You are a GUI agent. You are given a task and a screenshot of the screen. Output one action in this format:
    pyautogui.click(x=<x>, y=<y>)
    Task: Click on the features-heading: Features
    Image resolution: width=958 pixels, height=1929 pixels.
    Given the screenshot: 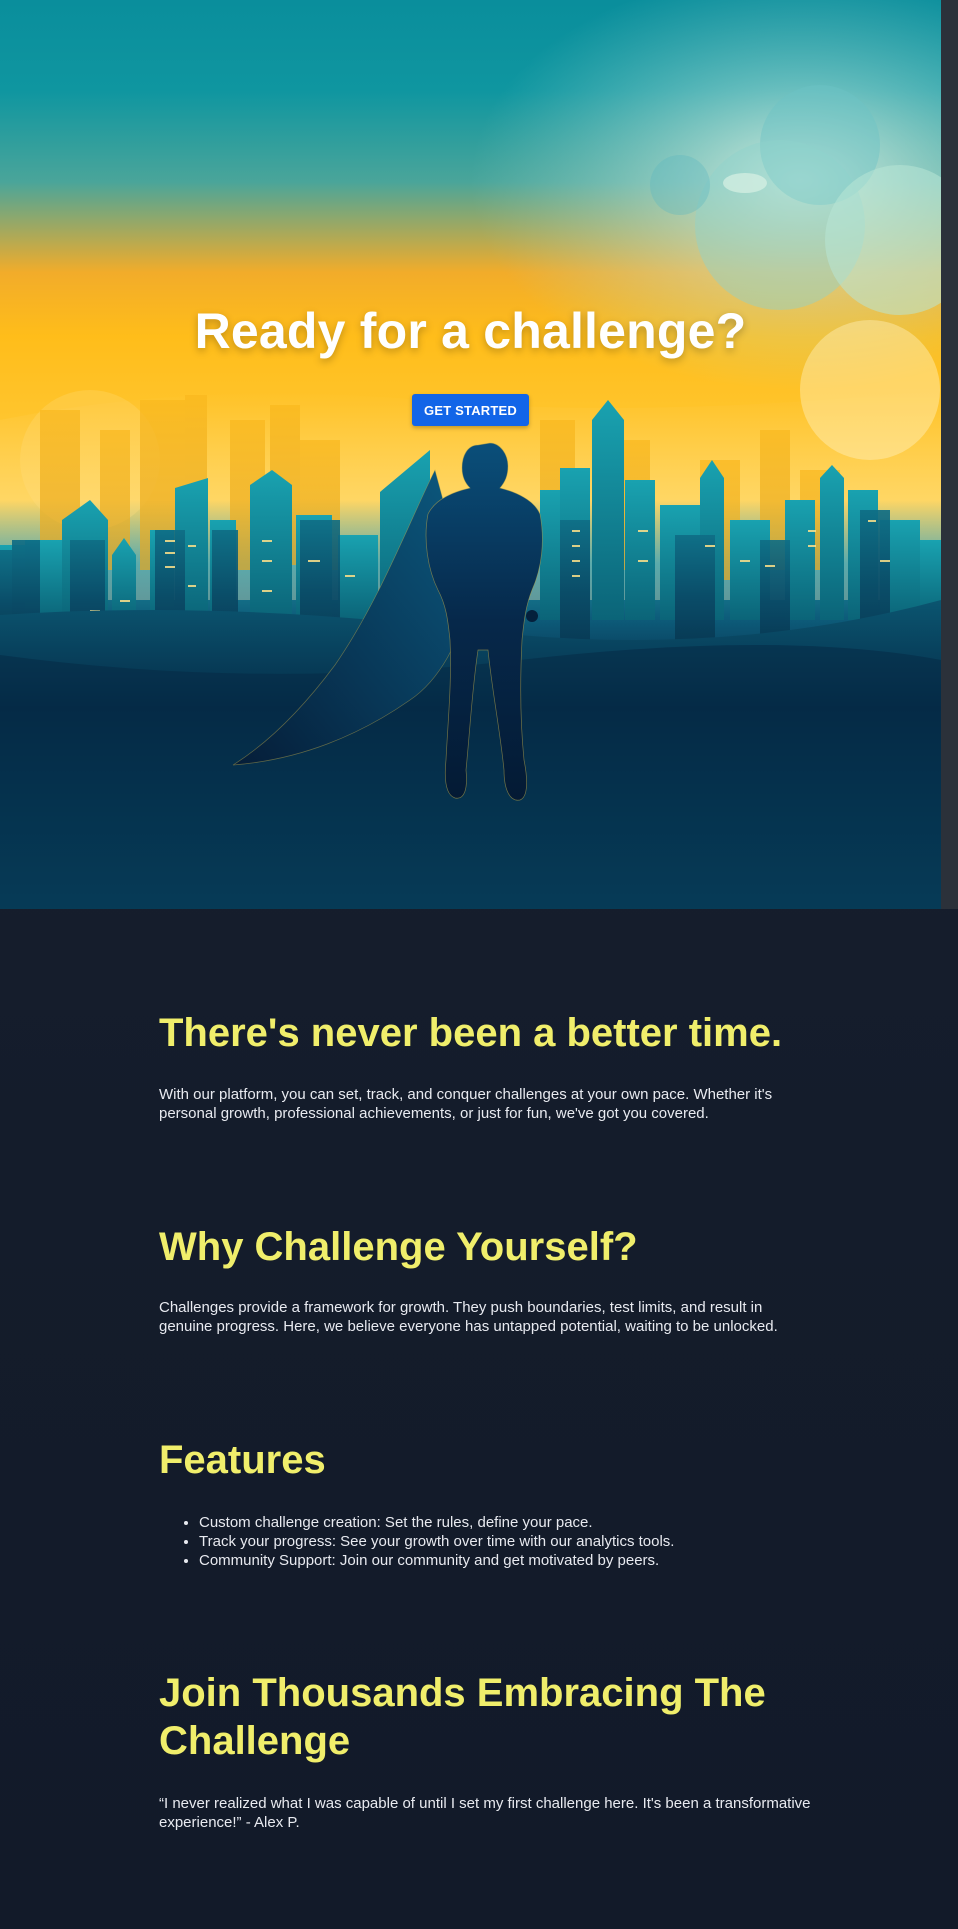 What is the action you would take?
    pyautogui.click(x=242, y=1460)
    